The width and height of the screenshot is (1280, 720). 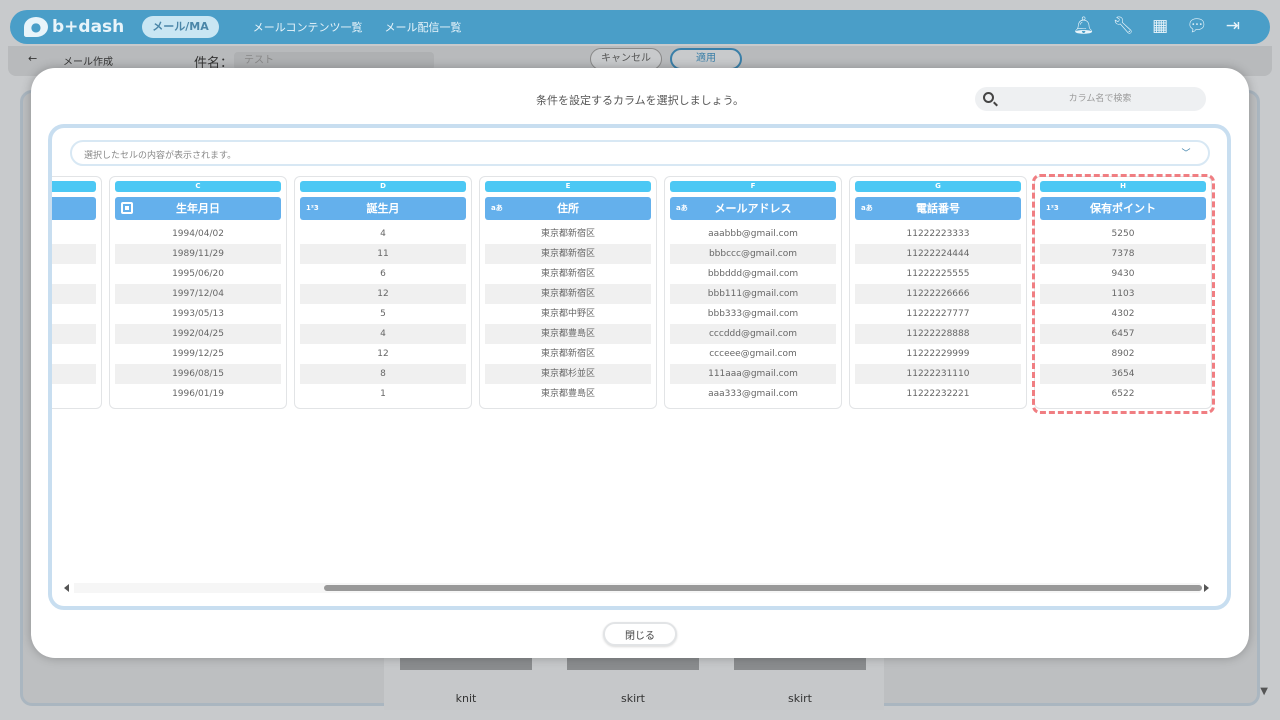 What do you see at coordinates (753, 314) in the screenshot?
I see `cell: bbb333@gmail.com` at bounding box center [753, 314].